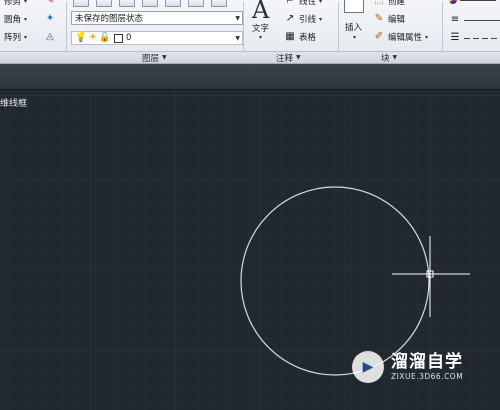 This screenshot has height=410, width=500. I want to click on file-tab-bar, so click(250, 77).